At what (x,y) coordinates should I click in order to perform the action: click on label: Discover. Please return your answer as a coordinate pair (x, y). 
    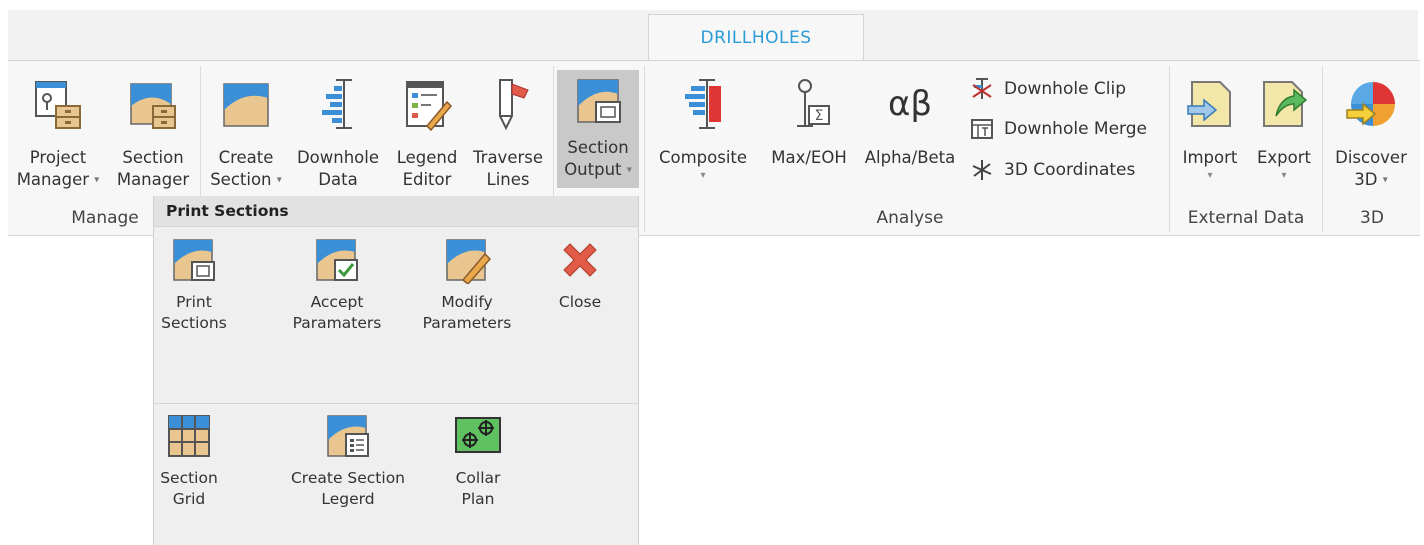
    Looking at the image, I should click on (1371, 157).